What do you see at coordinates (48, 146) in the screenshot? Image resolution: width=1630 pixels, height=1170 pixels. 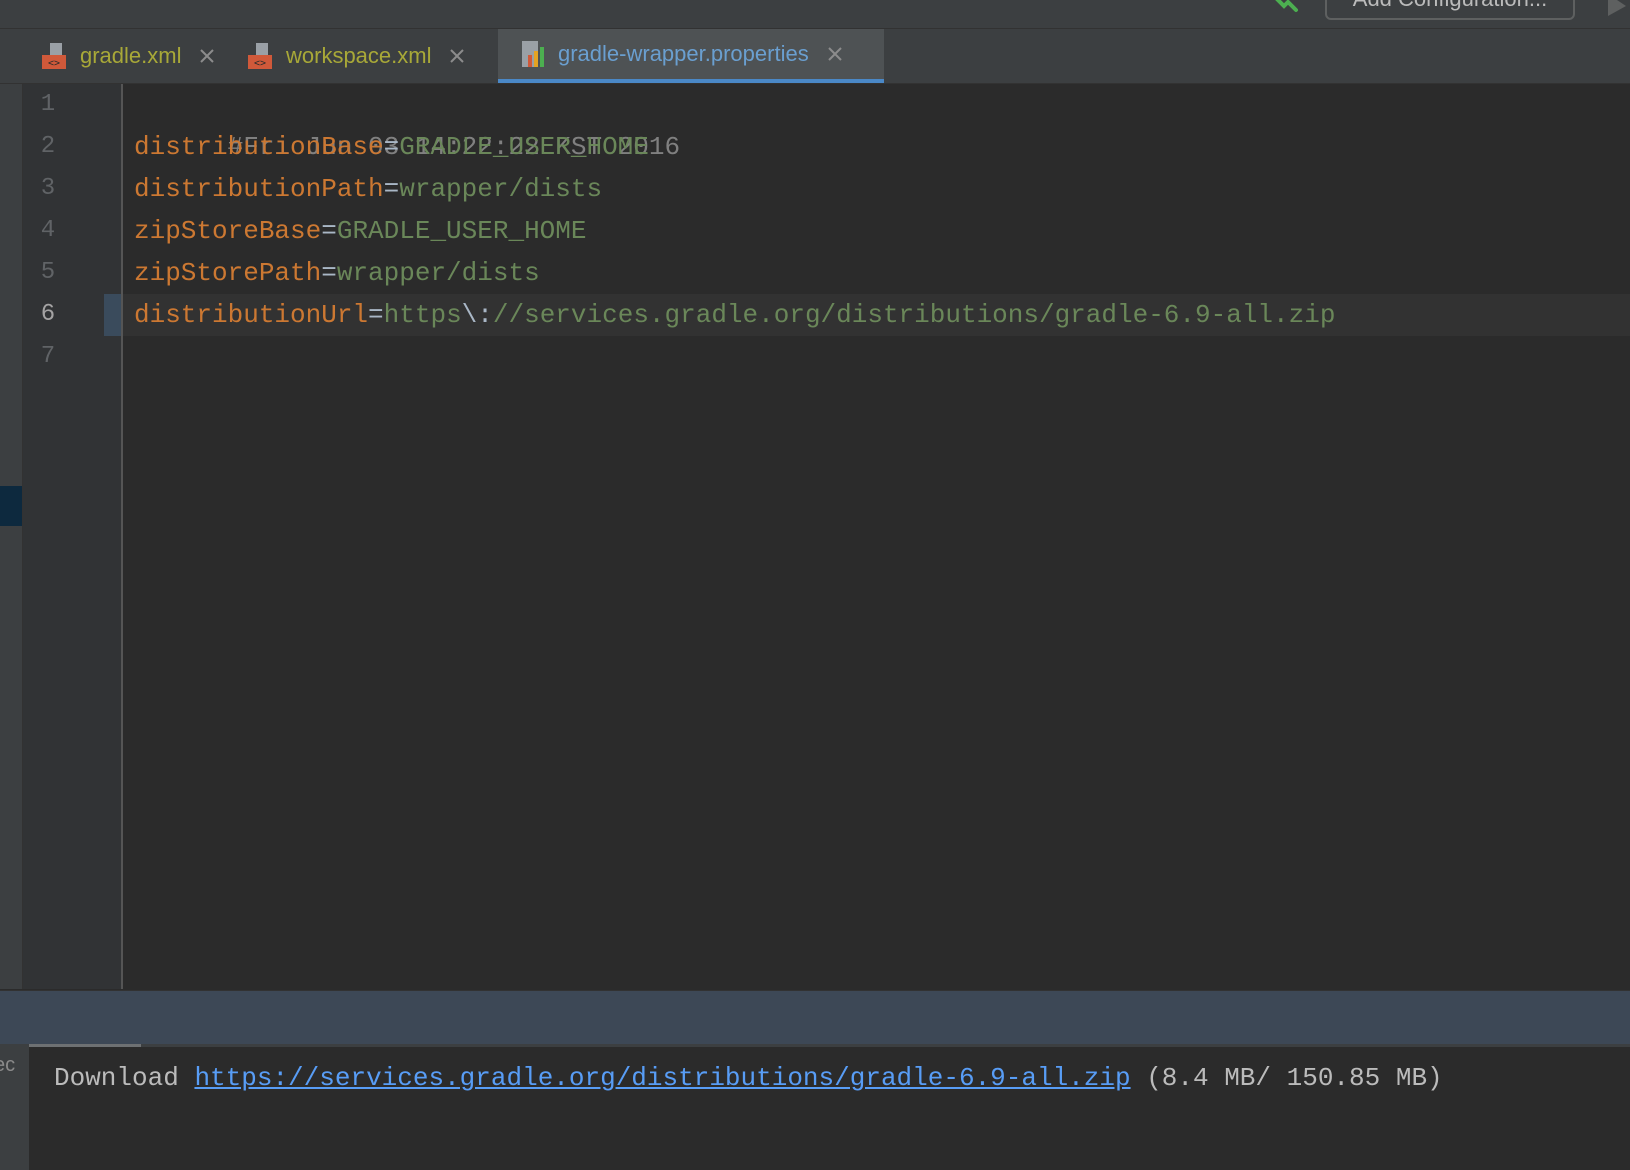 I see `line-number: 2` at bounding box center [48, 146].